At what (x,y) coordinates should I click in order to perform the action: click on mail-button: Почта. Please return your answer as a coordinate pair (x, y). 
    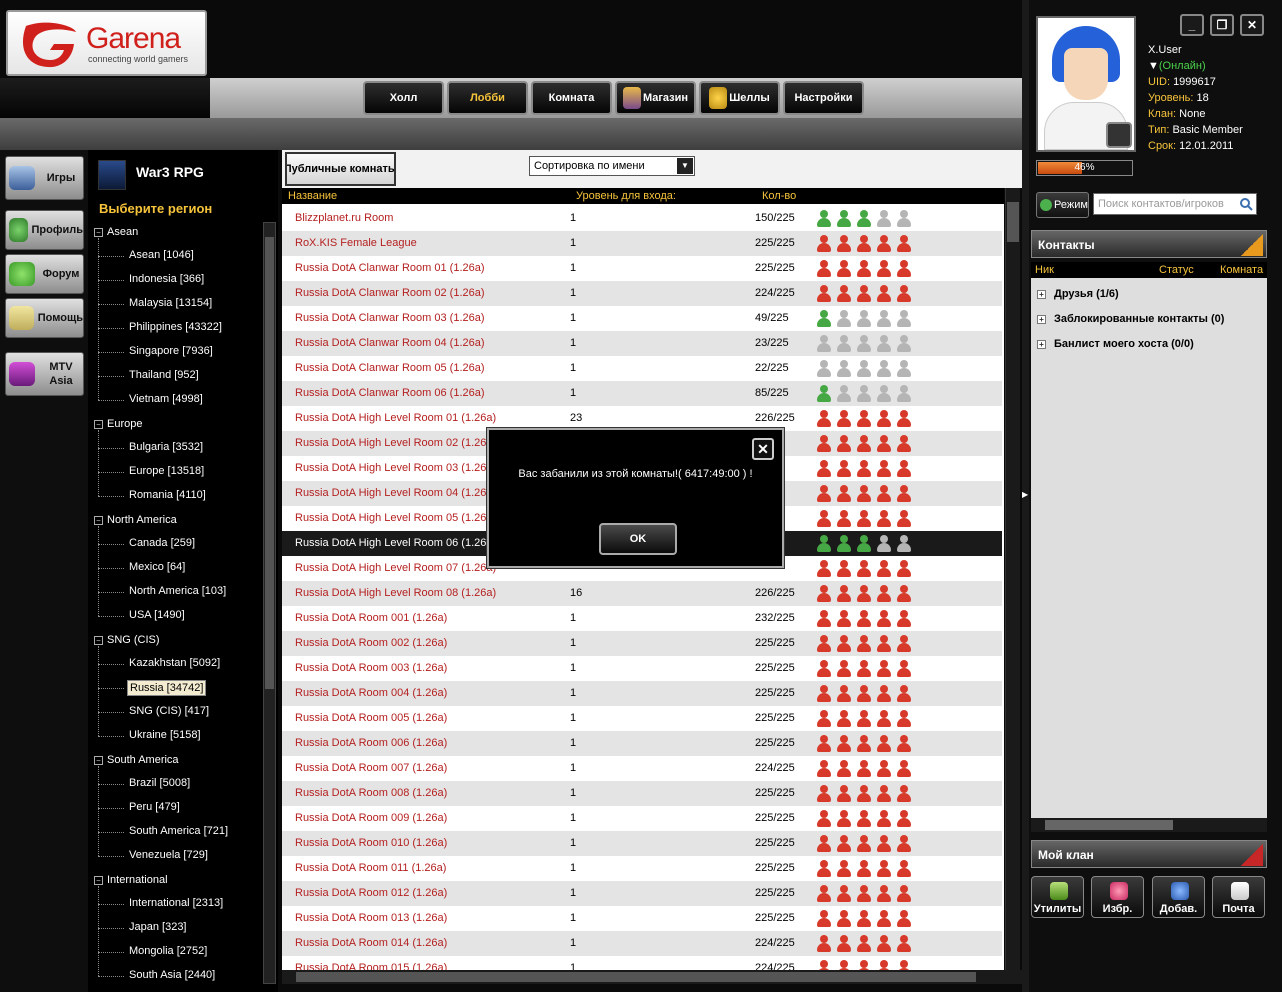
    Looking at the image, I should click on (1238, 897).